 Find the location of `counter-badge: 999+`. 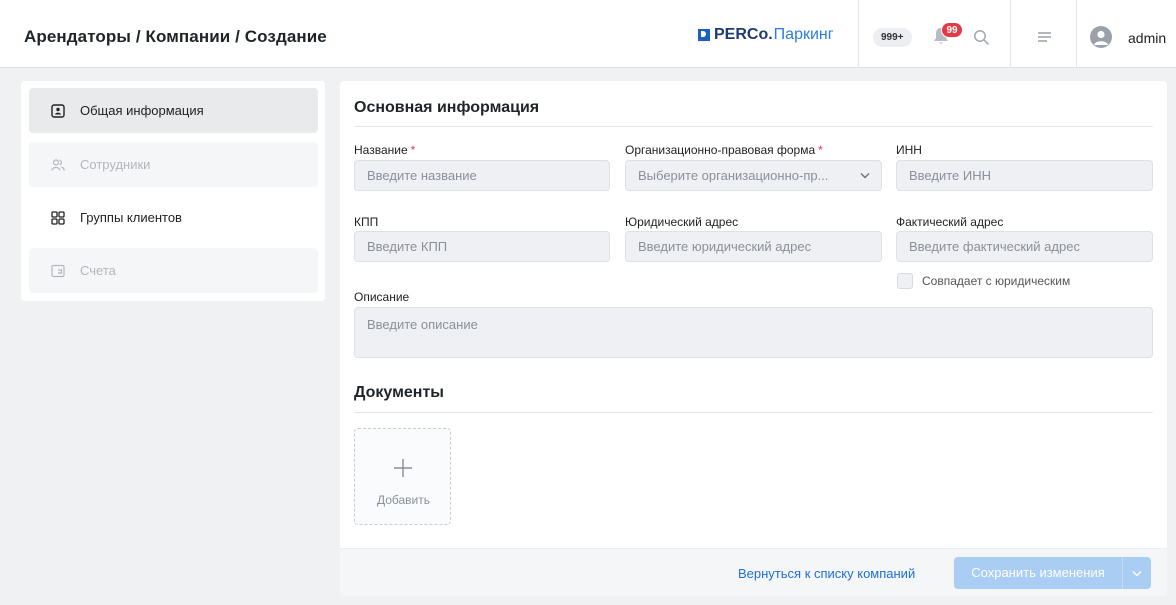

counter-badge: 999+ is located at coordinates (892, 37).